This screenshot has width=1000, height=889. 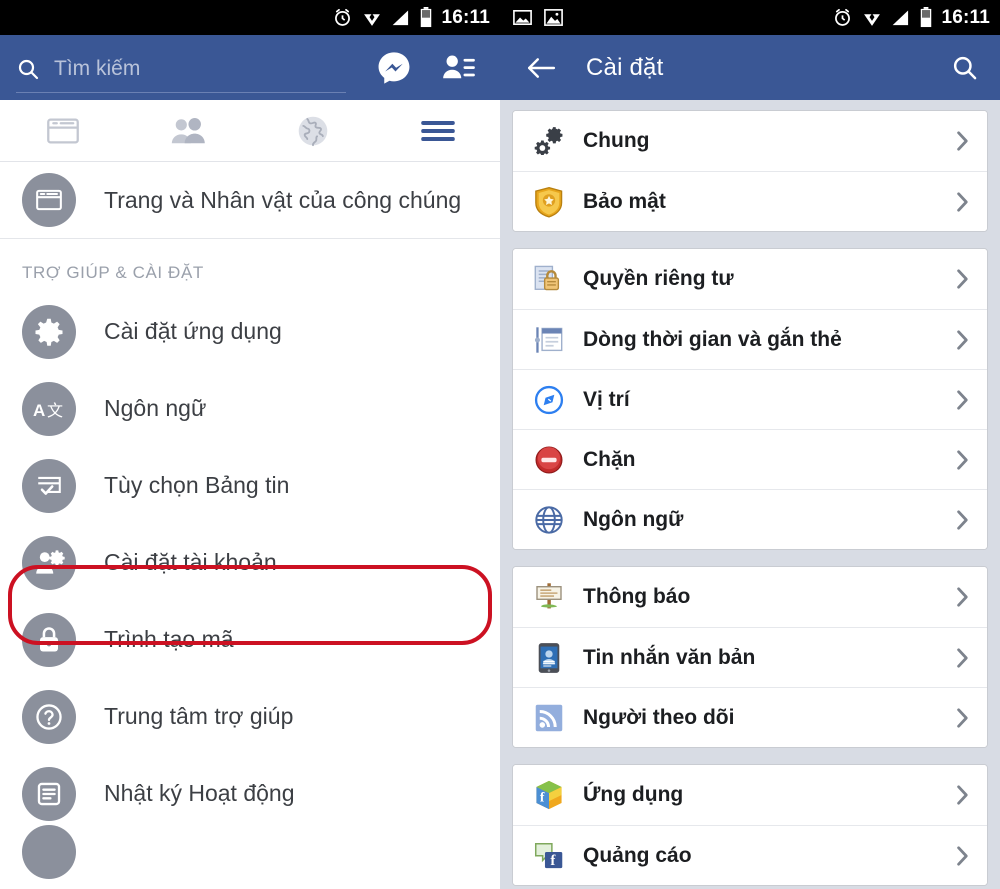 I want to click on settings-app-bar: Cài đặt, so click(x=750, y=67).